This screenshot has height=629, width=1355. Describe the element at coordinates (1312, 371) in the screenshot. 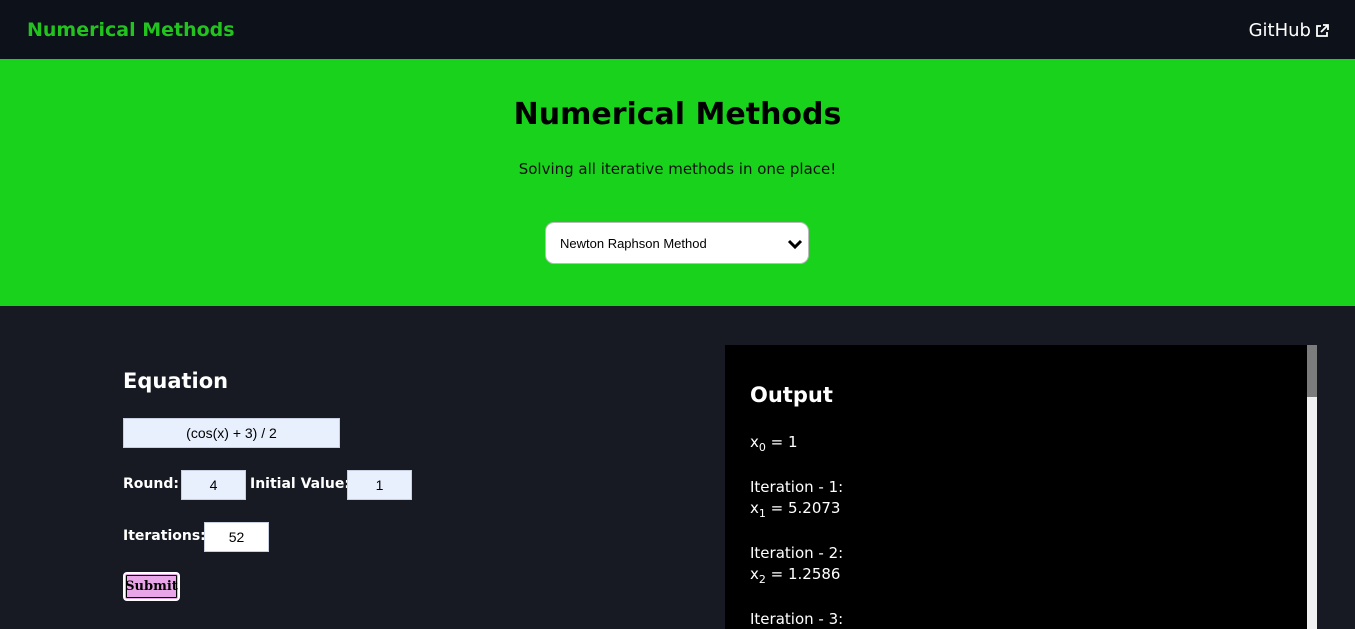

I see `scrollbar-thumb` at that location.